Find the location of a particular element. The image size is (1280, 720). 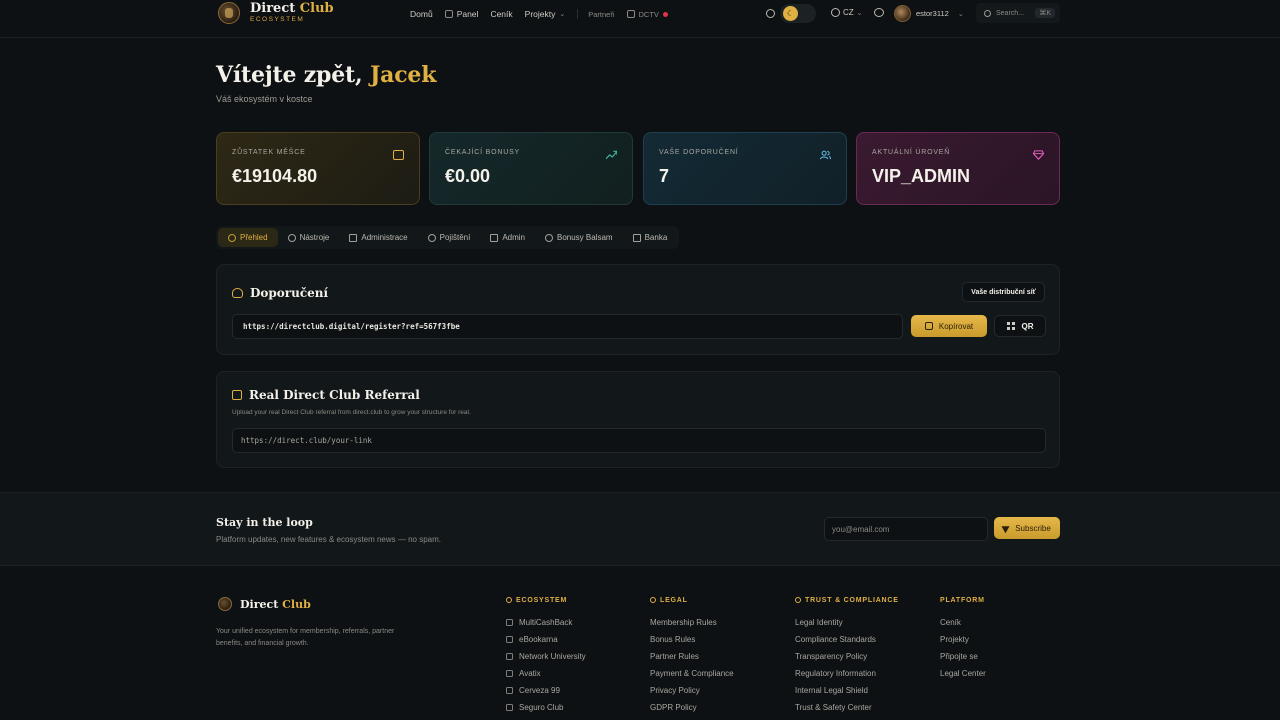

qr-button: QR is located at coordinates (1020, 326).